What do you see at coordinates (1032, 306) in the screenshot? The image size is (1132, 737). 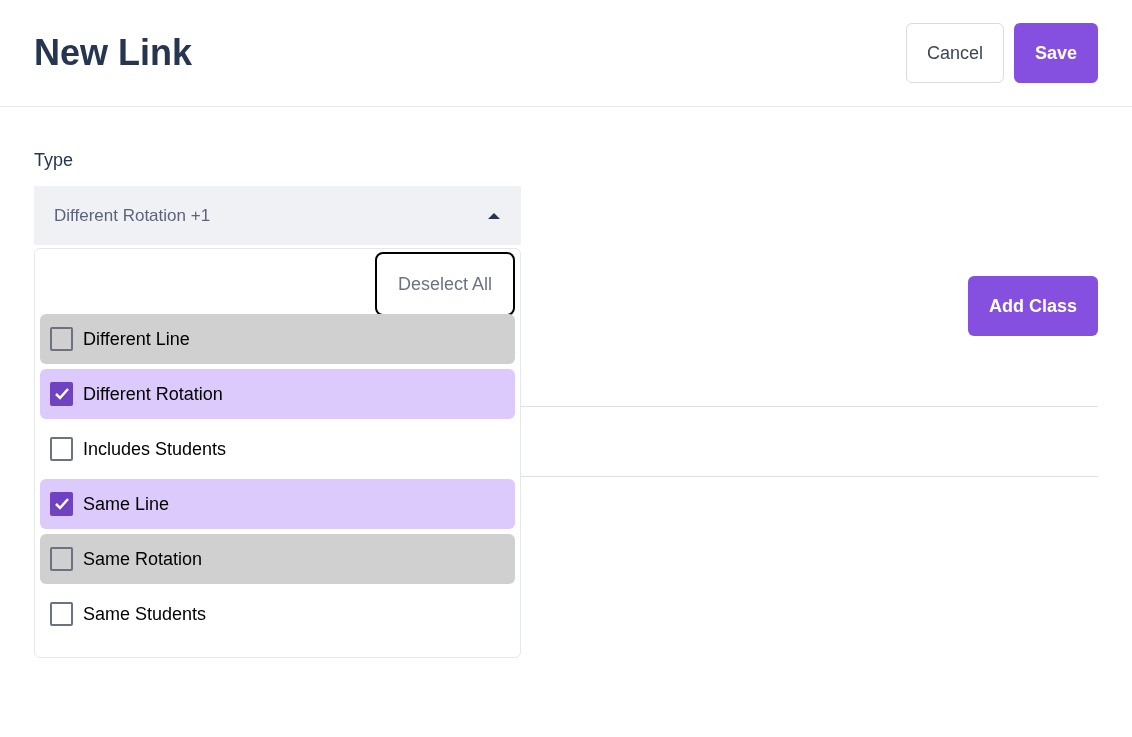 I see `add-class-button: Add Class` at bounding box center [1032, 306].